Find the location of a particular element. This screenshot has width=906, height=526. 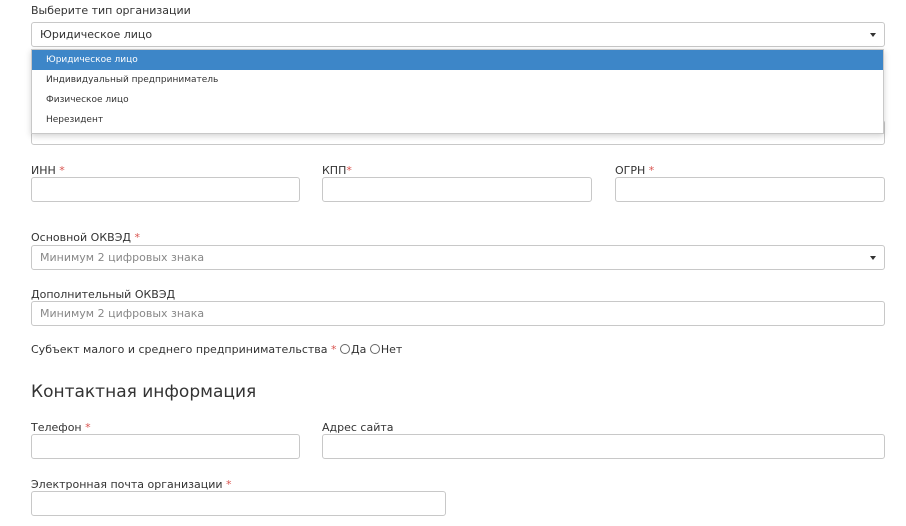

phone-input is located at coordinates (165, 446).